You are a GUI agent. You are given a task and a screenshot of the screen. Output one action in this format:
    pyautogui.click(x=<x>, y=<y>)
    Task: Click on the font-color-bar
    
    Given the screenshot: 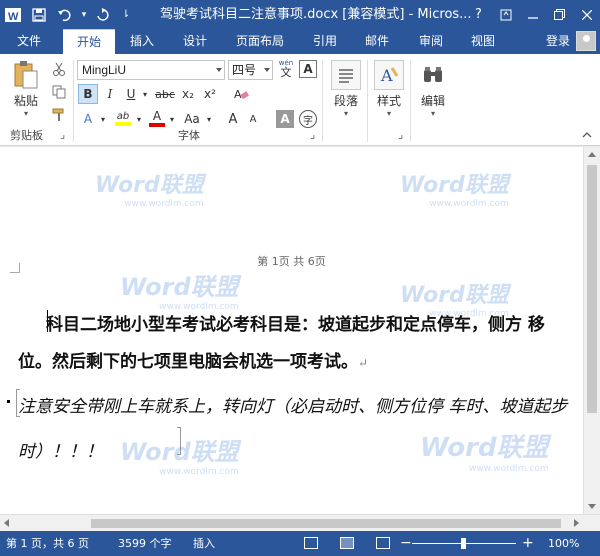 What is the action you would take?
    pyautogui.click(x=157, y=125)
    